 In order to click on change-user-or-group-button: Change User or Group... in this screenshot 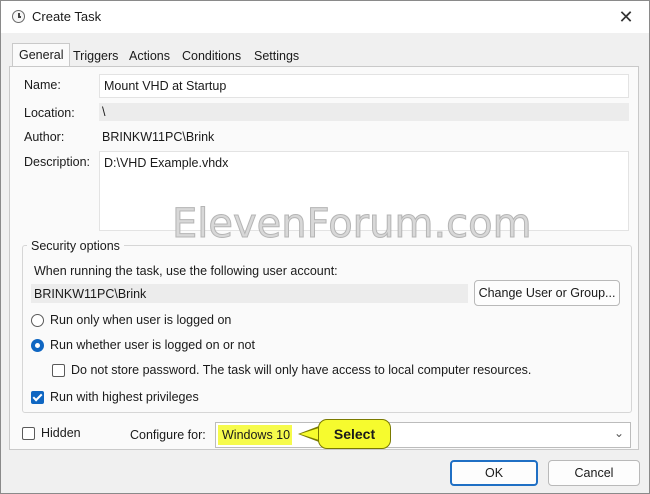, I will do `click(547, 293)`.